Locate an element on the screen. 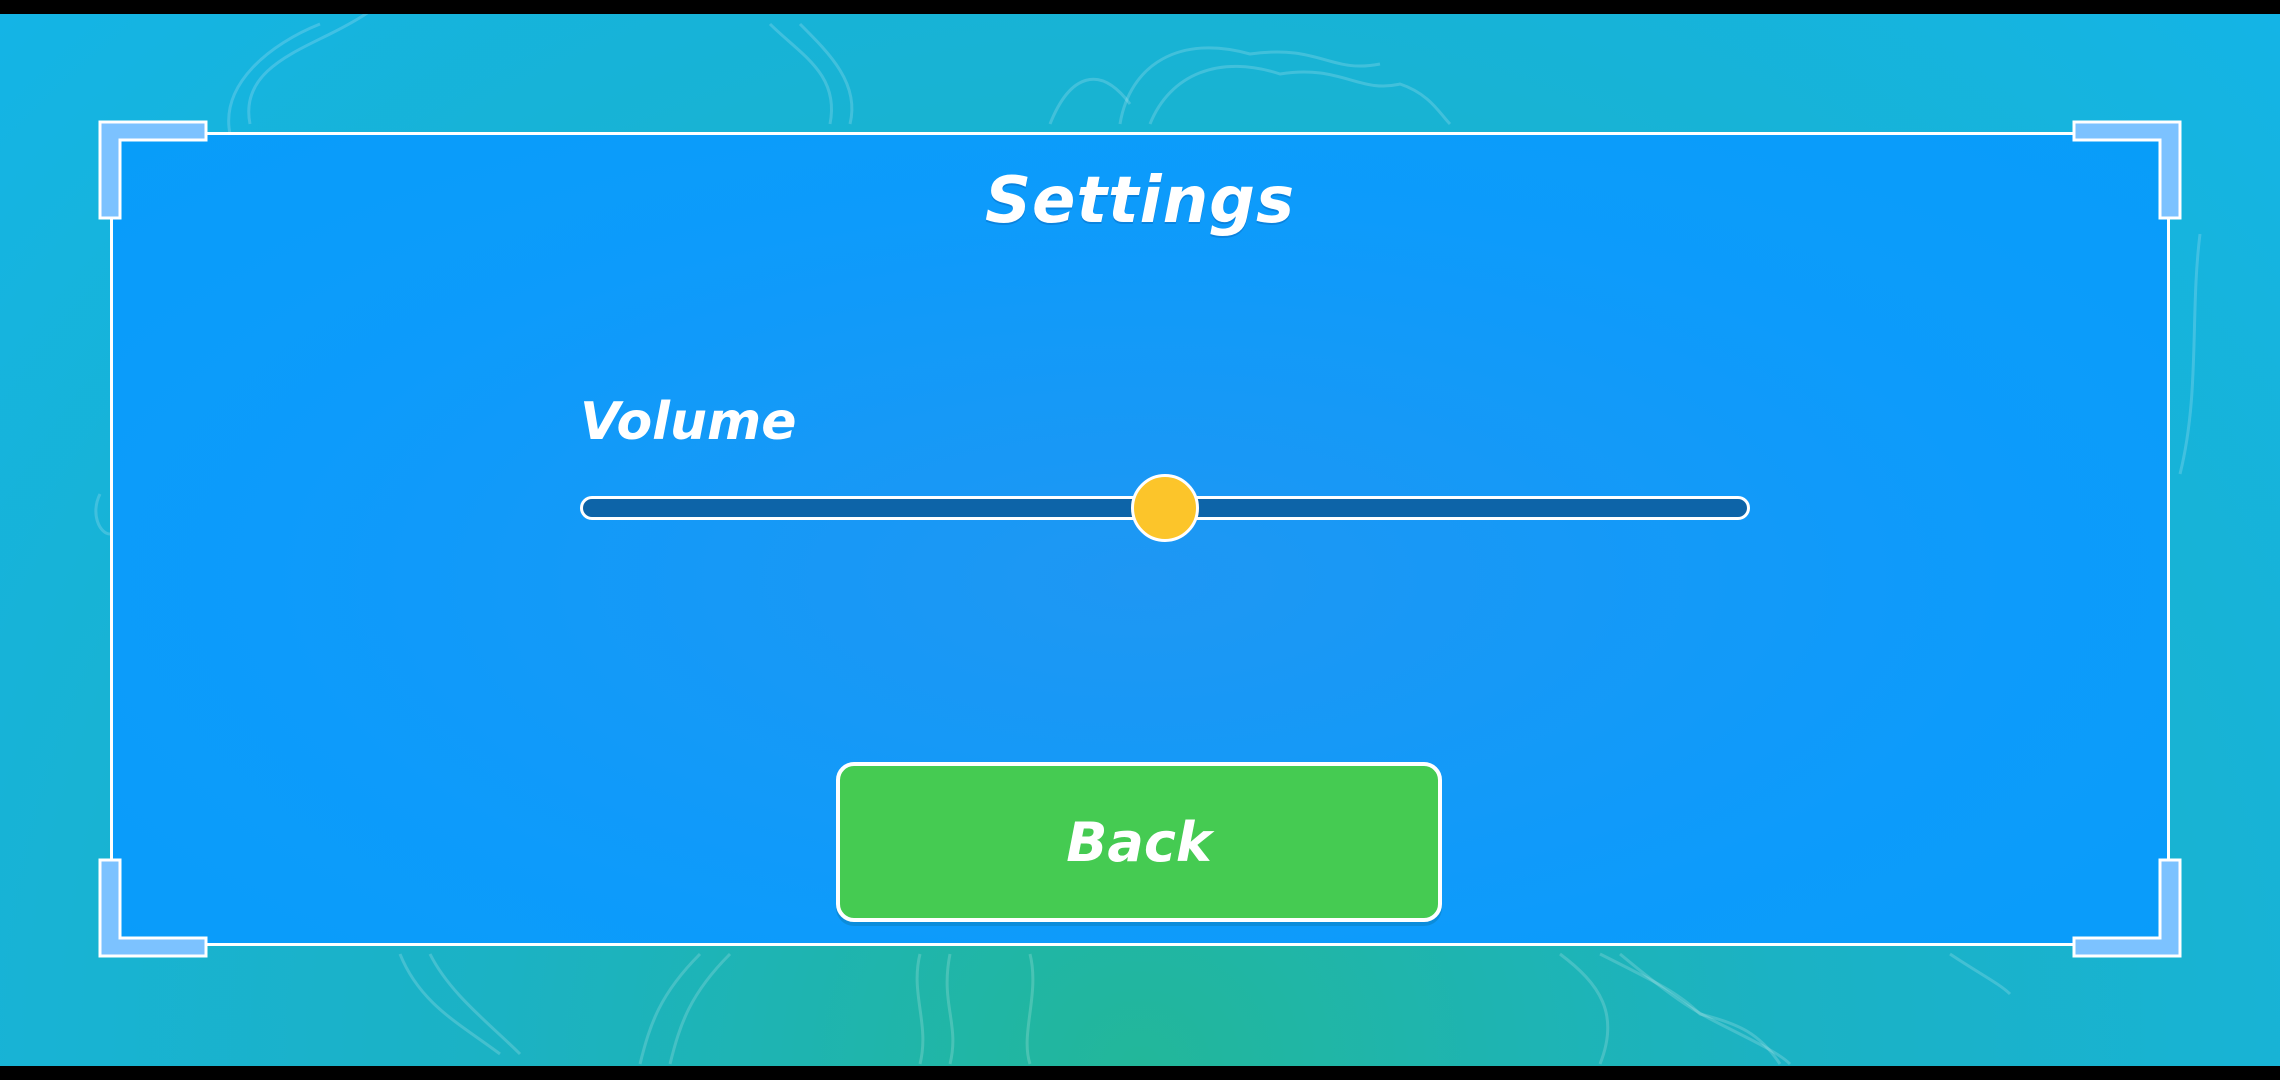 The width and height of the screenshot is (2280, 1080). settings-title: Settings is located at coordinates (1140, 201).